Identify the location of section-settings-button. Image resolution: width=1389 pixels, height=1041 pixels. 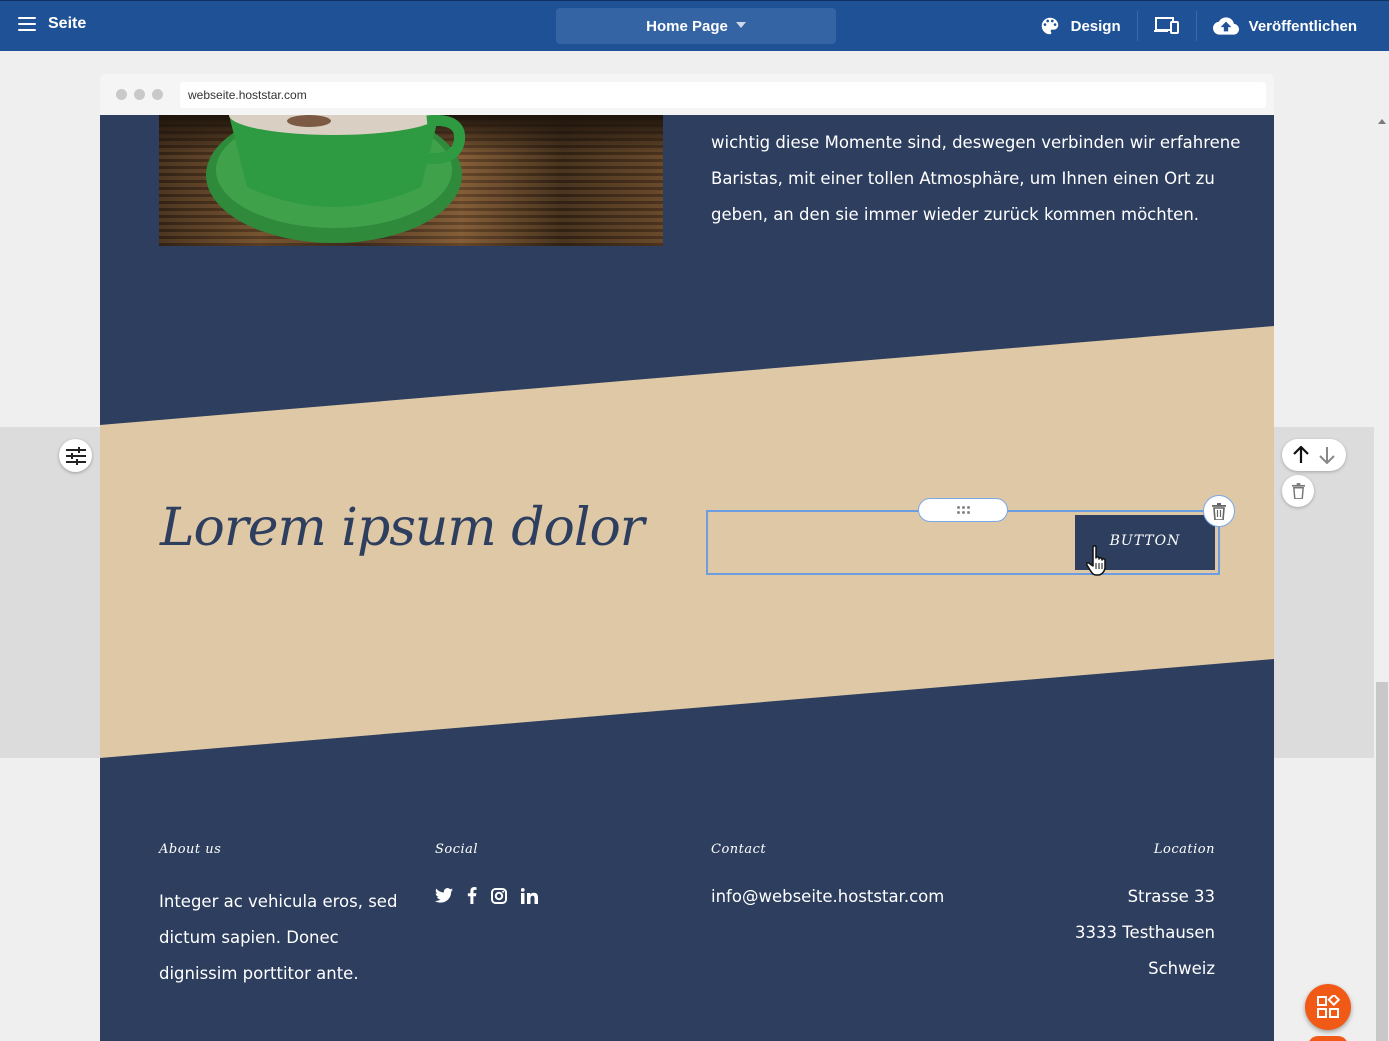
(75, 455).